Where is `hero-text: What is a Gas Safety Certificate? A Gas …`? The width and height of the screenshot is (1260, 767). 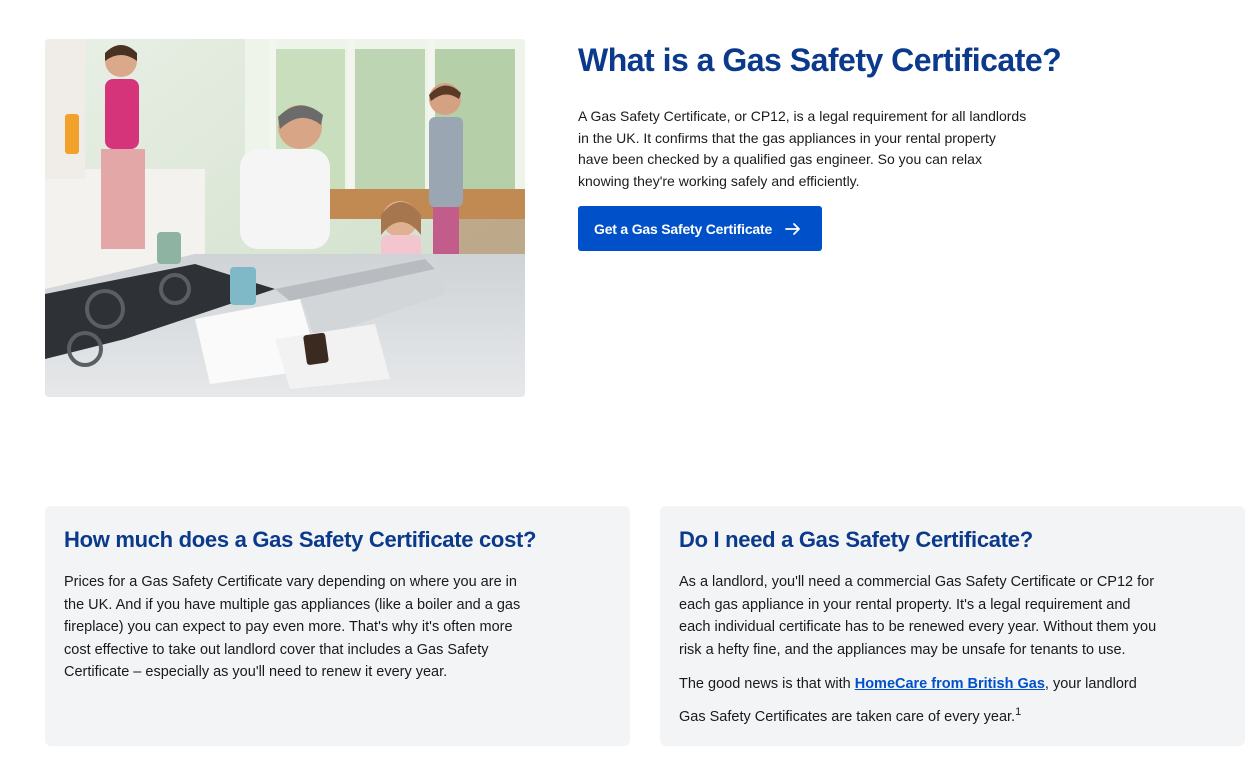
hero-text: What is a Gas Safety Certificate? A Gas … is located at coordinates (820, 145).